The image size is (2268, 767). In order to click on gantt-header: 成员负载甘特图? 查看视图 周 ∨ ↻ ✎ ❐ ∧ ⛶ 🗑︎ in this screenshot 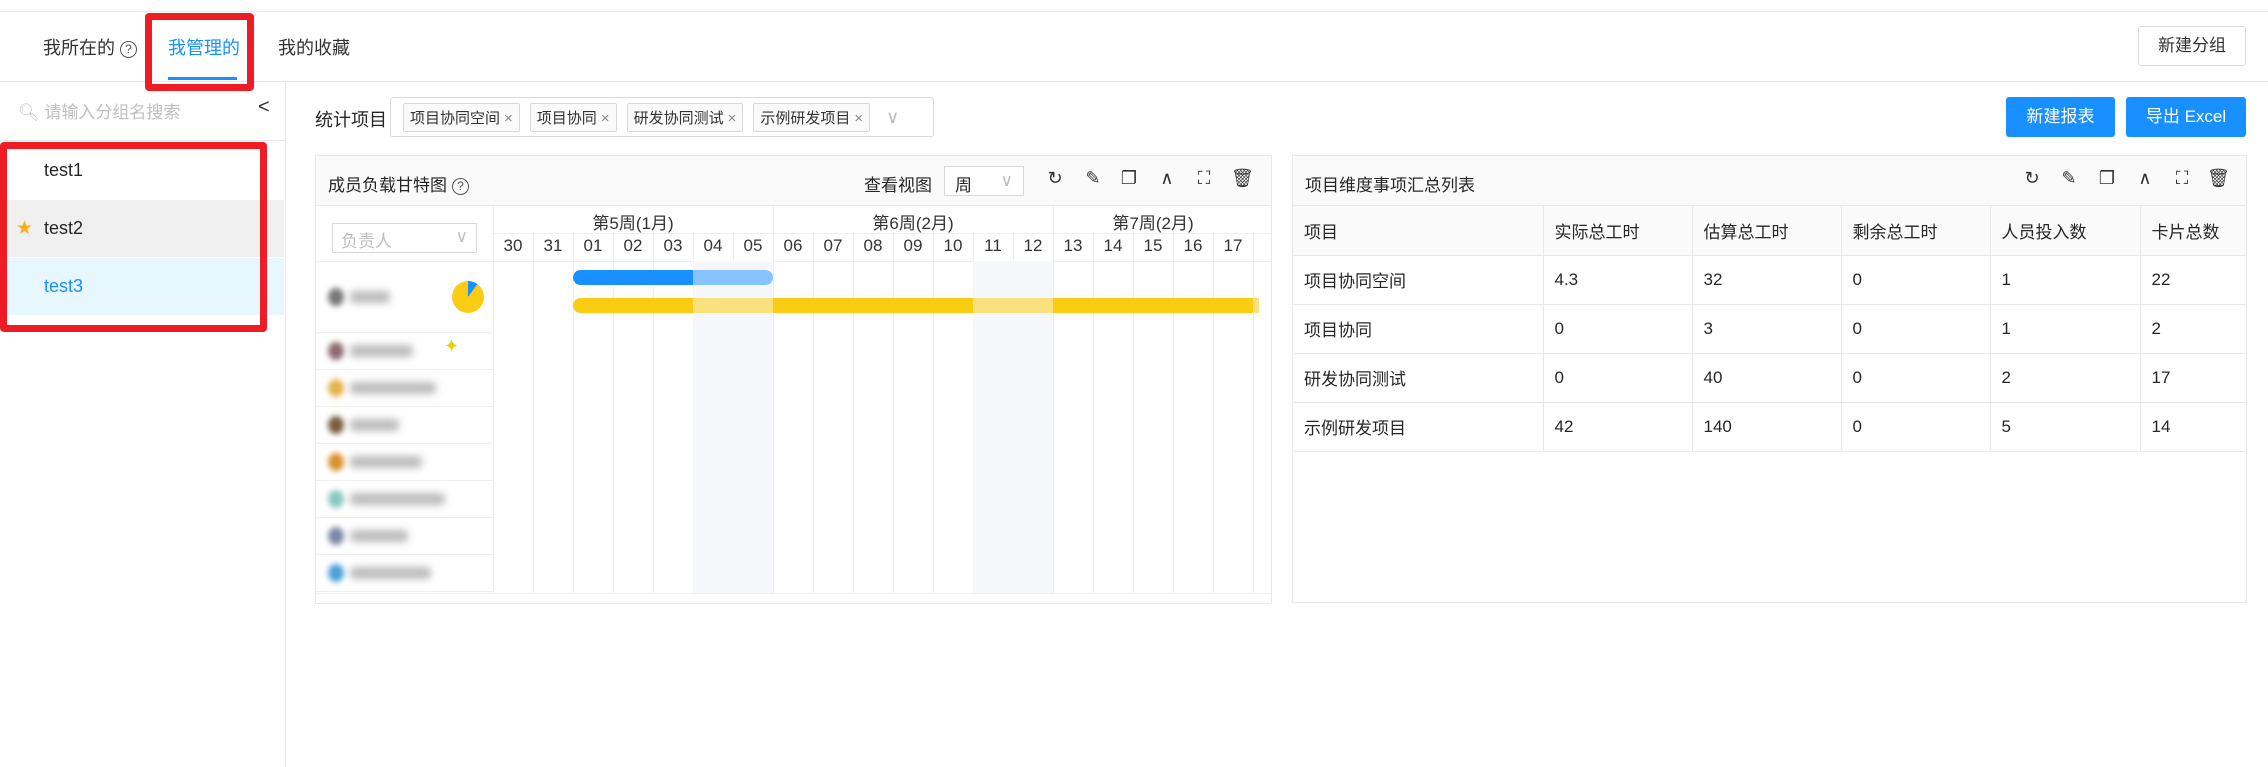, I will do `click(793, 181)`.